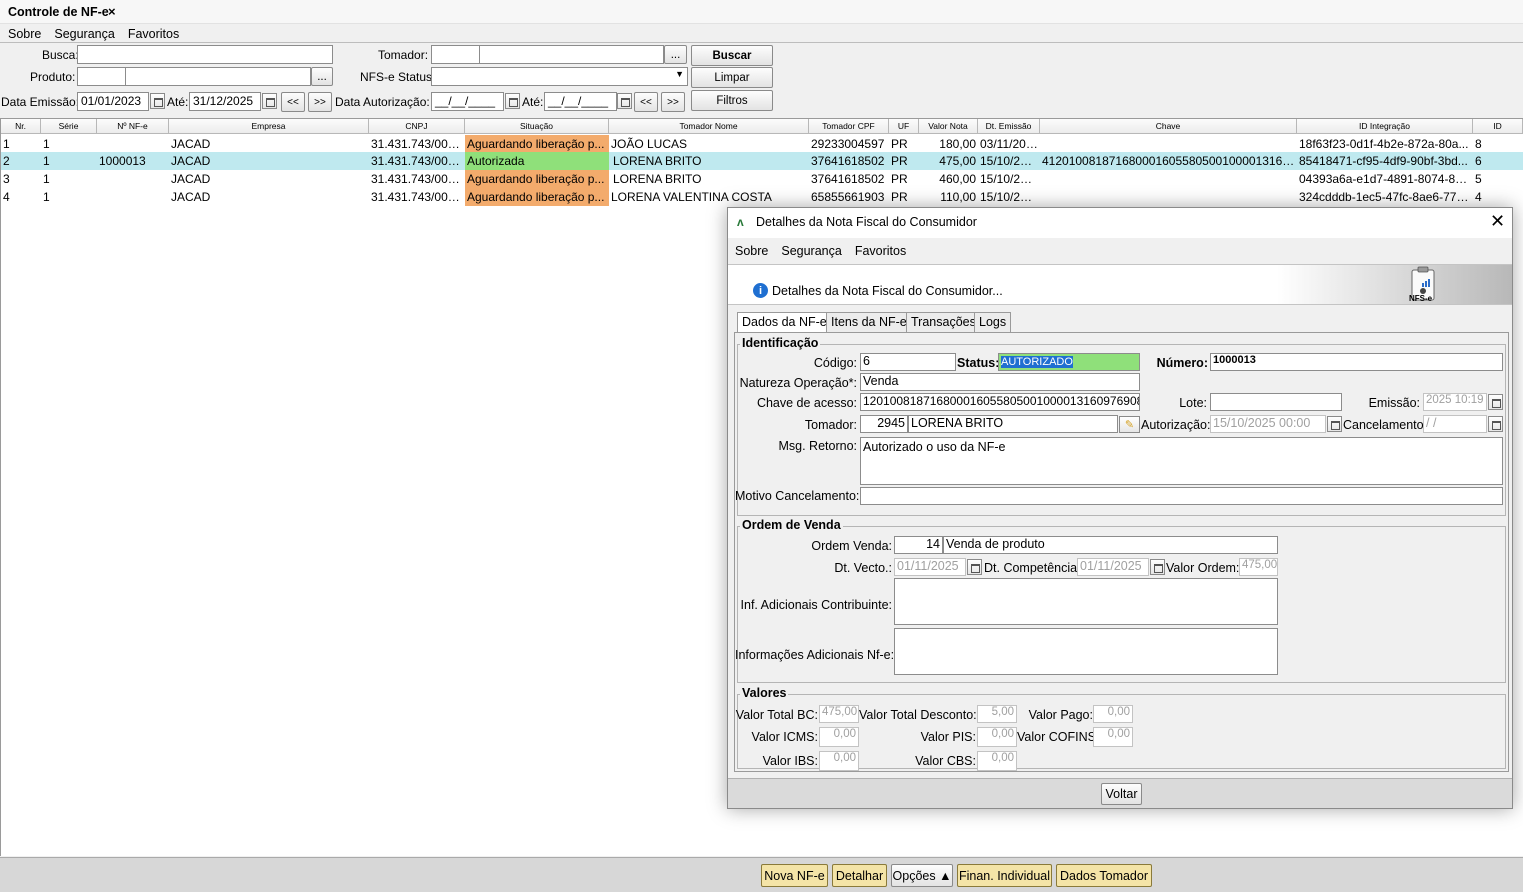  I want to click on col-header-cnpj: CNPJ, so click(417, 126).